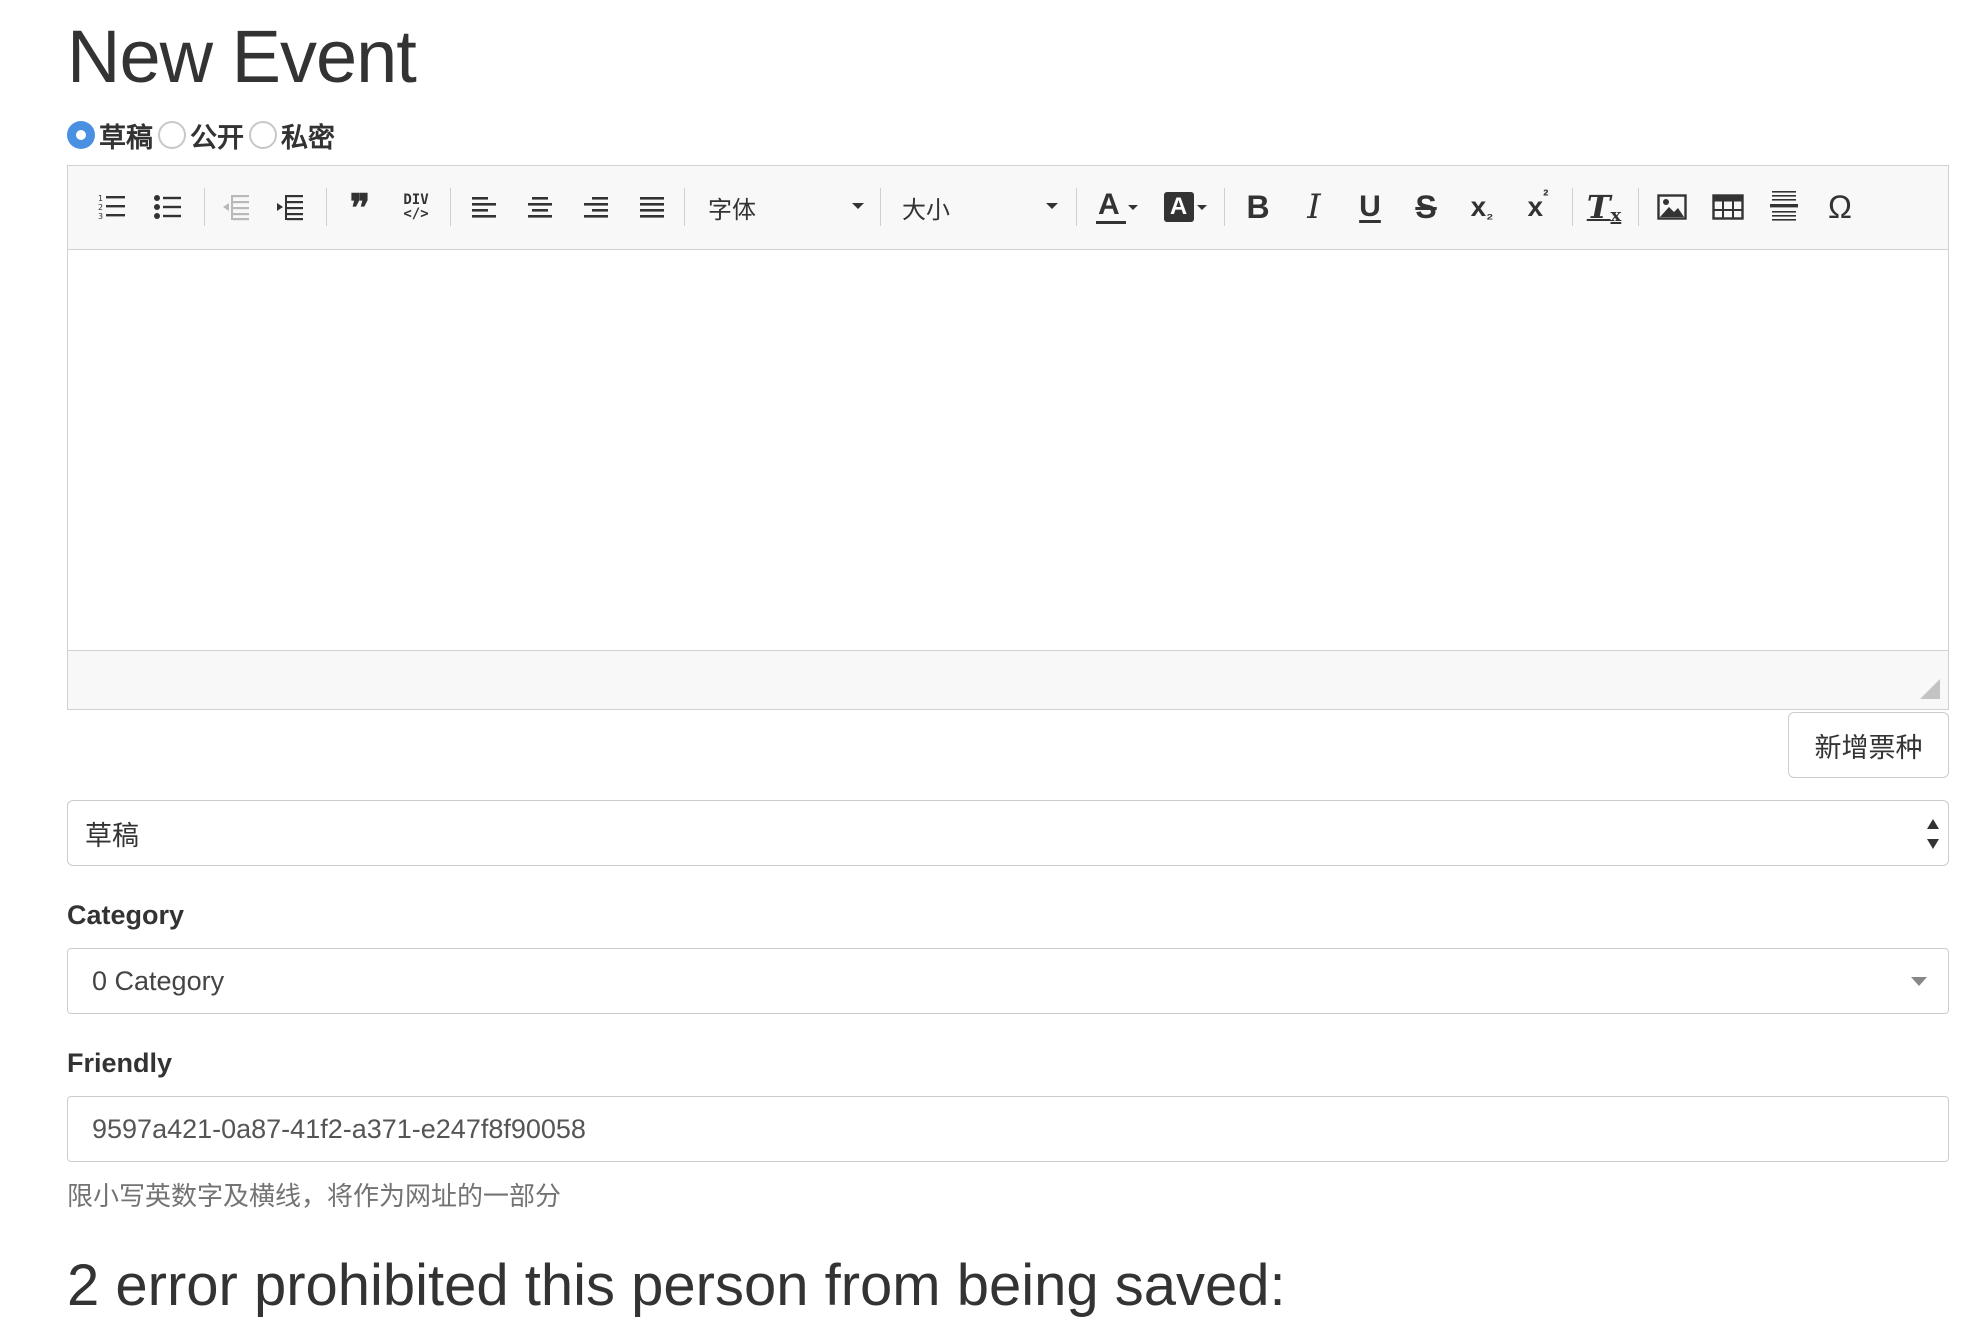 This screenshot has height=1322, width=1976. I want to click on editor-status-bar, so click(1008, 679).